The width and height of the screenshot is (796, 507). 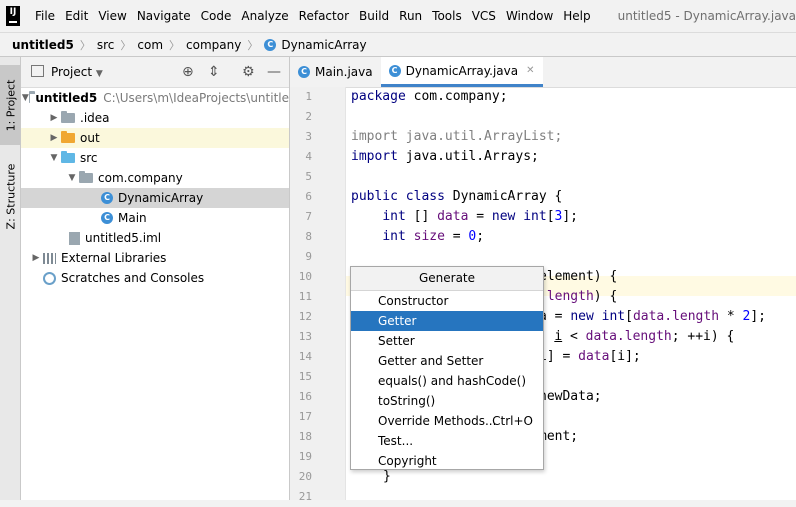 I want to click on window-title: untitled5 - DynamicArray.java, so click(x=706, y=16).